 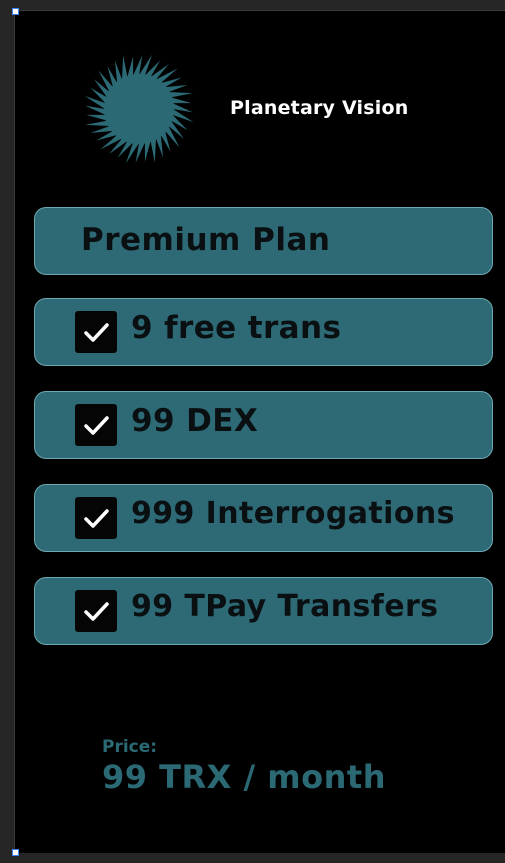 I want to click on feature-item: 9 free trans, so click(x=263, y=332).